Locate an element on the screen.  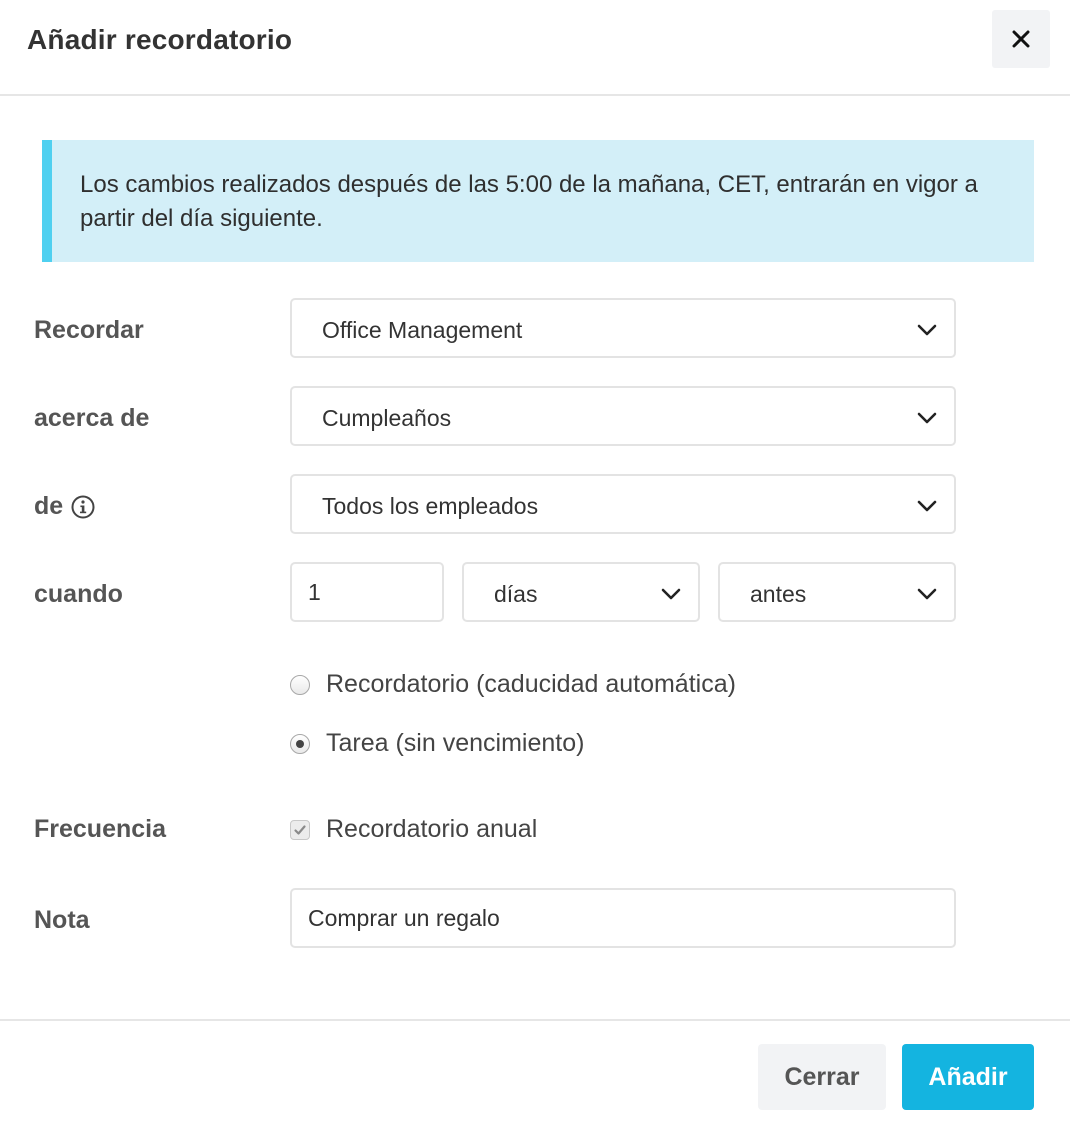
remind-label: Recordar is located at coordinates (89, 330).